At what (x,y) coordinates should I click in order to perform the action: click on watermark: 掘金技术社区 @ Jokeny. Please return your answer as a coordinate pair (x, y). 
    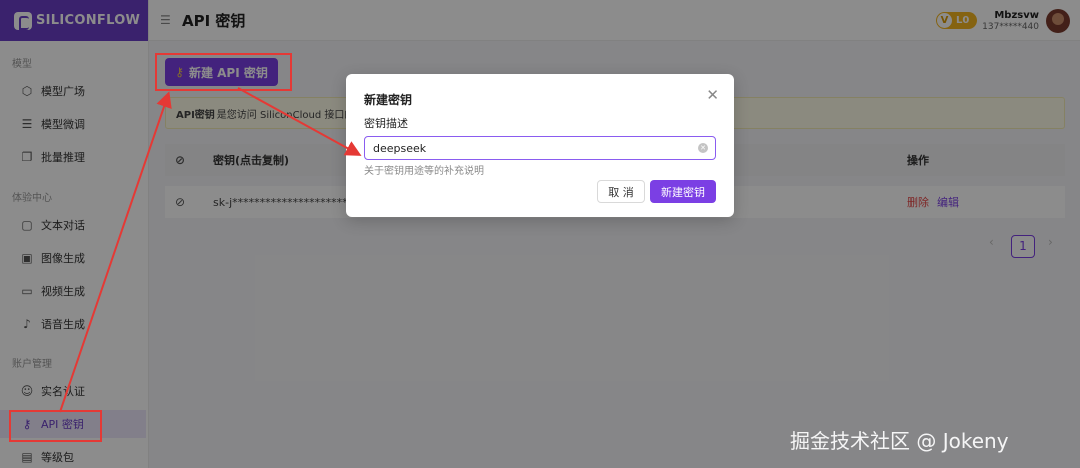
    Looking at the image, I should click on (899, 441).